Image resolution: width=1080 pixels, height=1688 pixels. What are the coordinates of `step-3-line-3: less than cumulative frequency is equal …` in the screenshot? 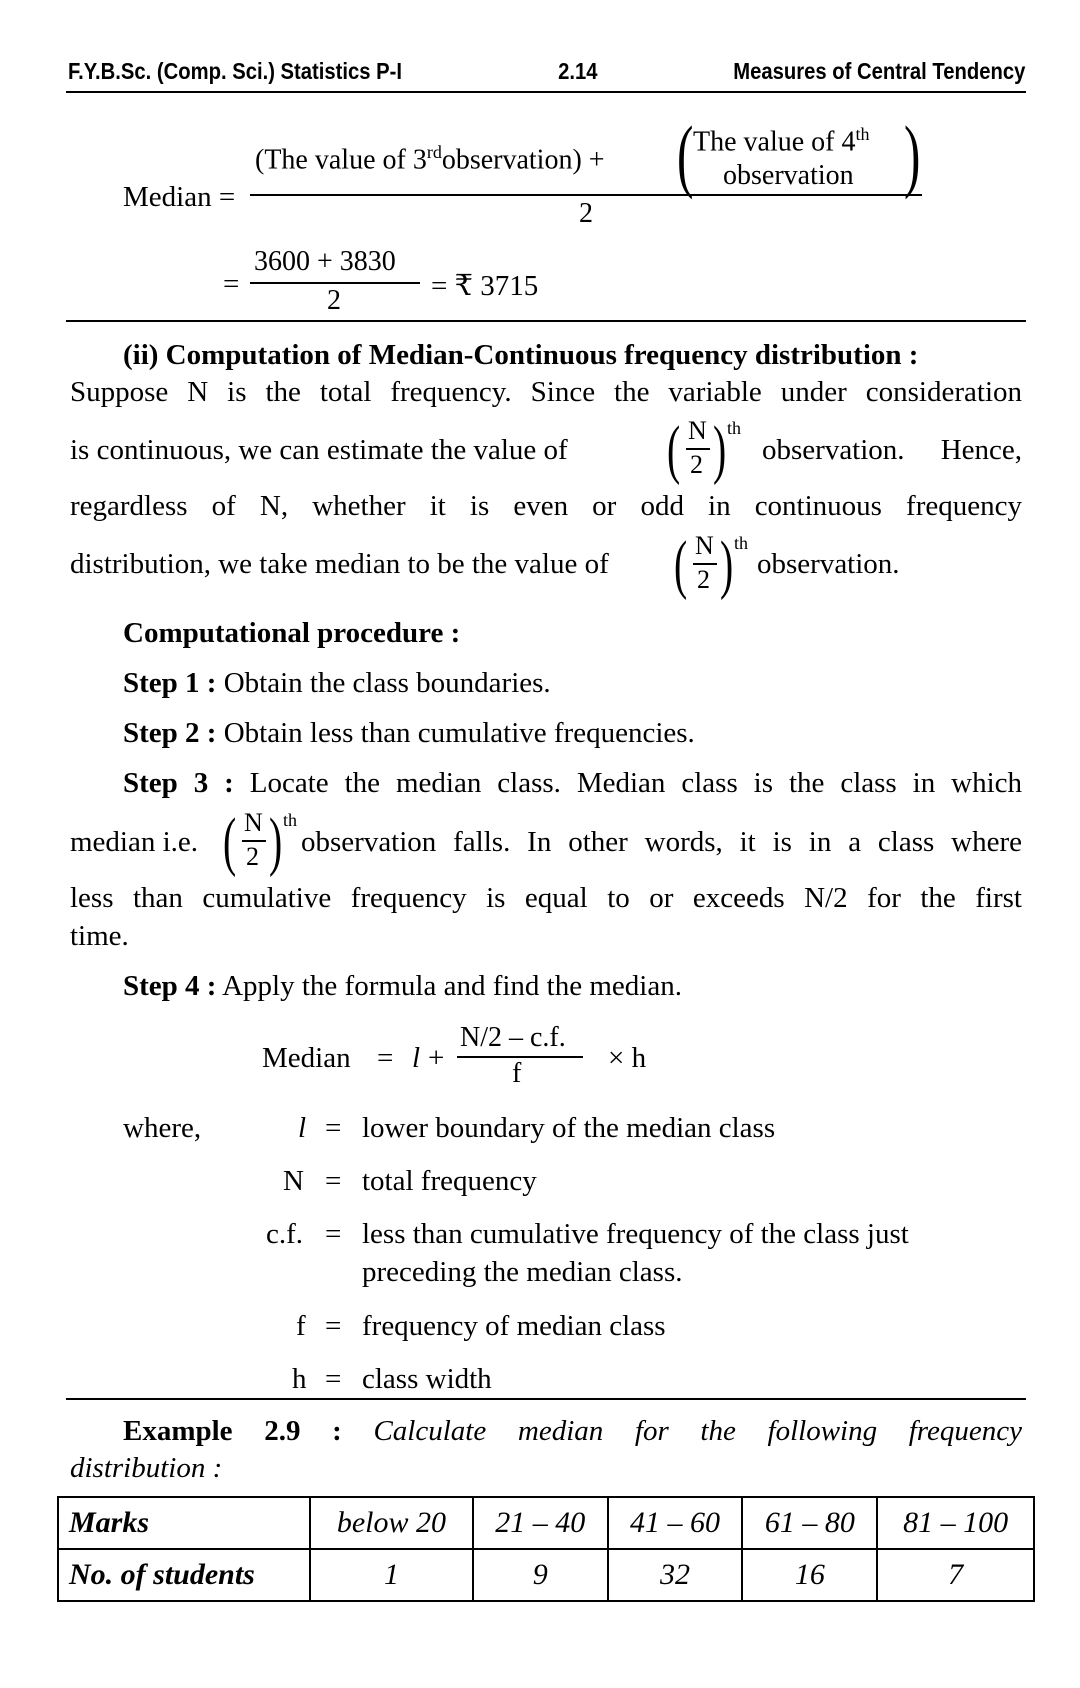 It's located at (546, 898).